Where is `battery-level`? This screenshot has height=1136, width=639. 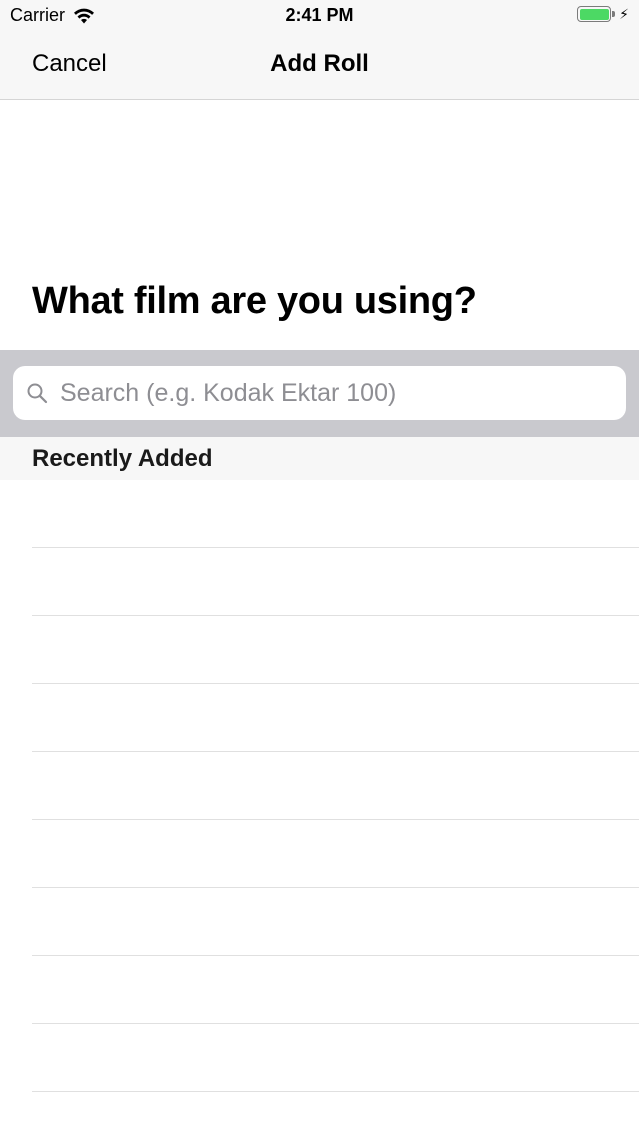 battery-level is located at coordinates (594, 14).